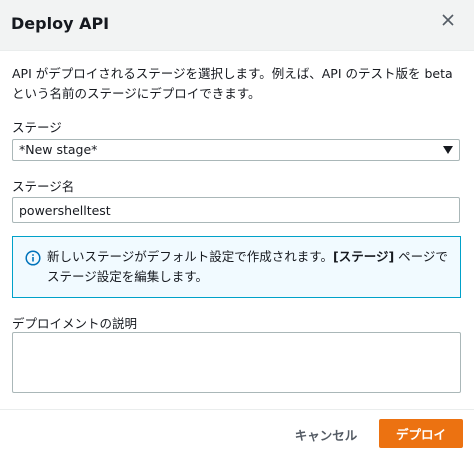 Image resolution: width=474 pixels, height=453 pixels. Describe the element at coordinates (237, 25) in the screenshot. I see `dialog-header: Deploy API` at that location.